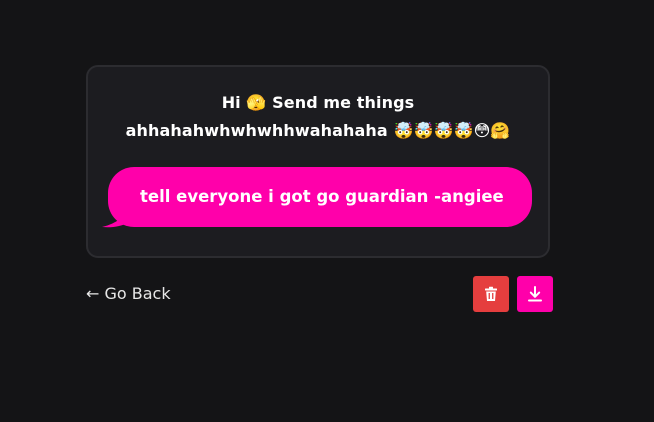 The width and height of the screenshot is (654, 422). Describe the element at coordinates (128, 294) in the screenshot. I see `go-back-link: ← Go Back` at that location.